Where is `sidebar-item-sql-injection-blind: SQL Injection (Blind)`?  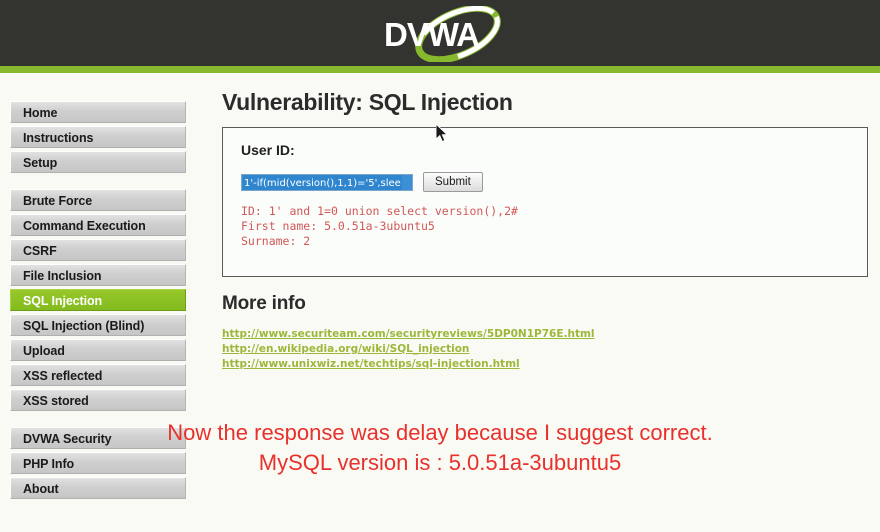 sidebar-item-sql-injection-blind: SQL Injection (Blind) is located at coordinates (98, 325).